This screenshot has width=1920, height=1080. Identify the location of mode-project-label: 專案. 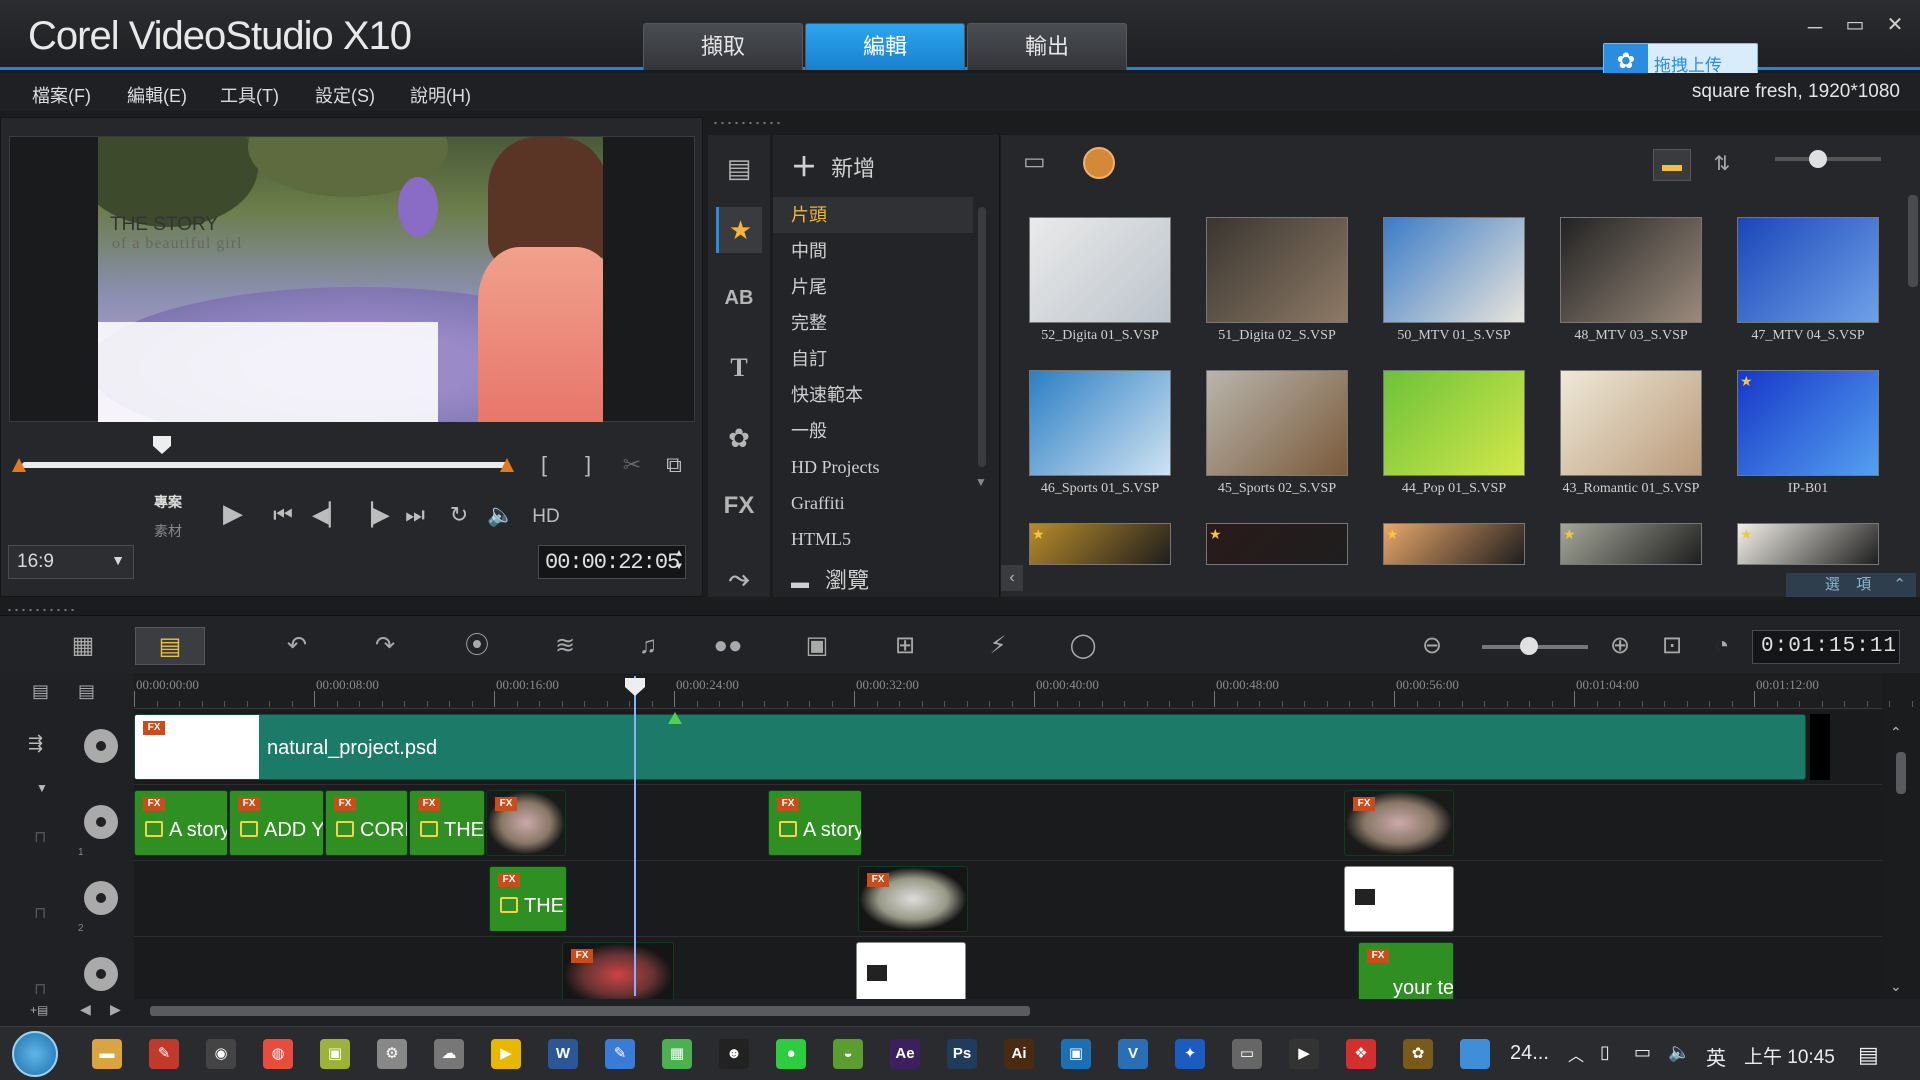
(168, 502).